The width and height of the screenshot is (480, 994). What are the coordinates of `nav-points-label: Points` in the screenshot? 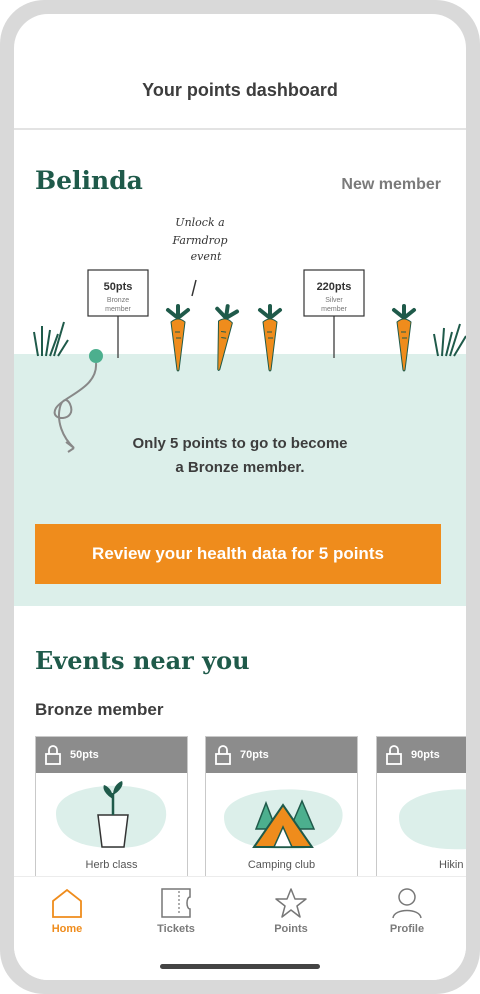 It's located at (291, 929).